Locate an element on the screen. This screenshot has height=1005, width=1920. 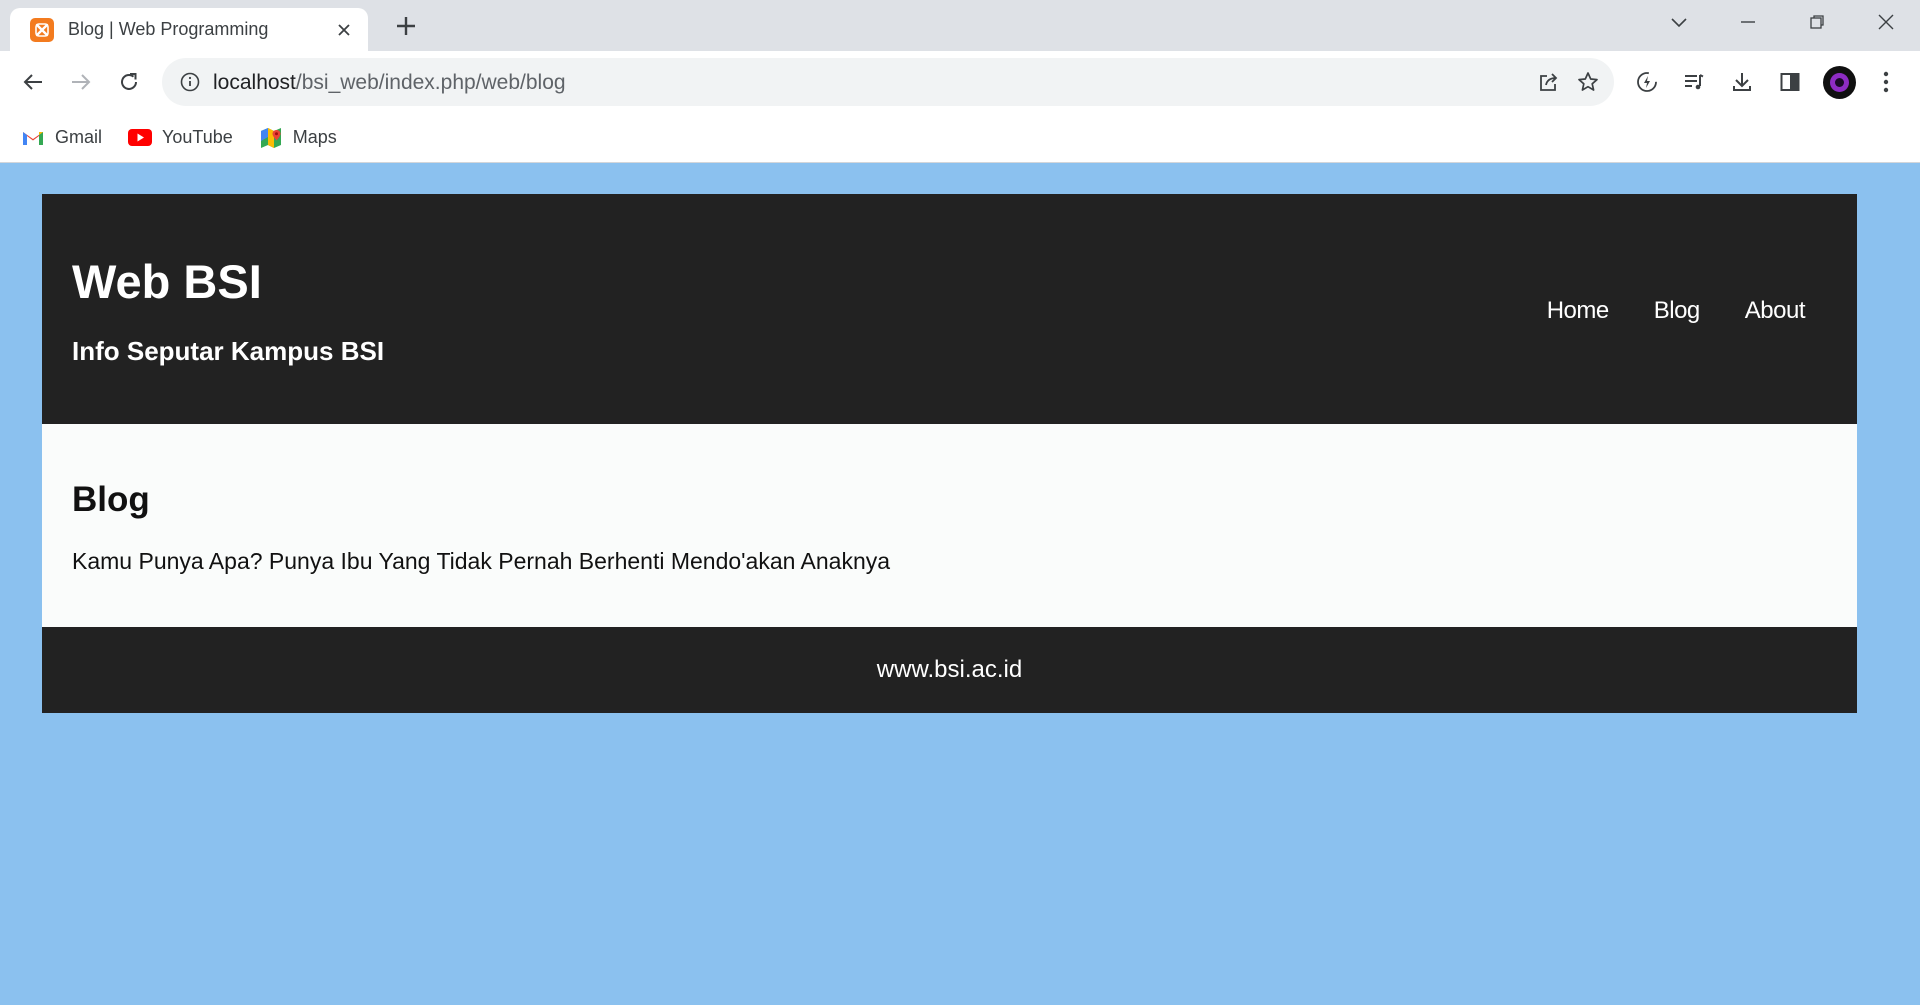
bookmark-youtube: YouTube is located at coordinates (180, 138).